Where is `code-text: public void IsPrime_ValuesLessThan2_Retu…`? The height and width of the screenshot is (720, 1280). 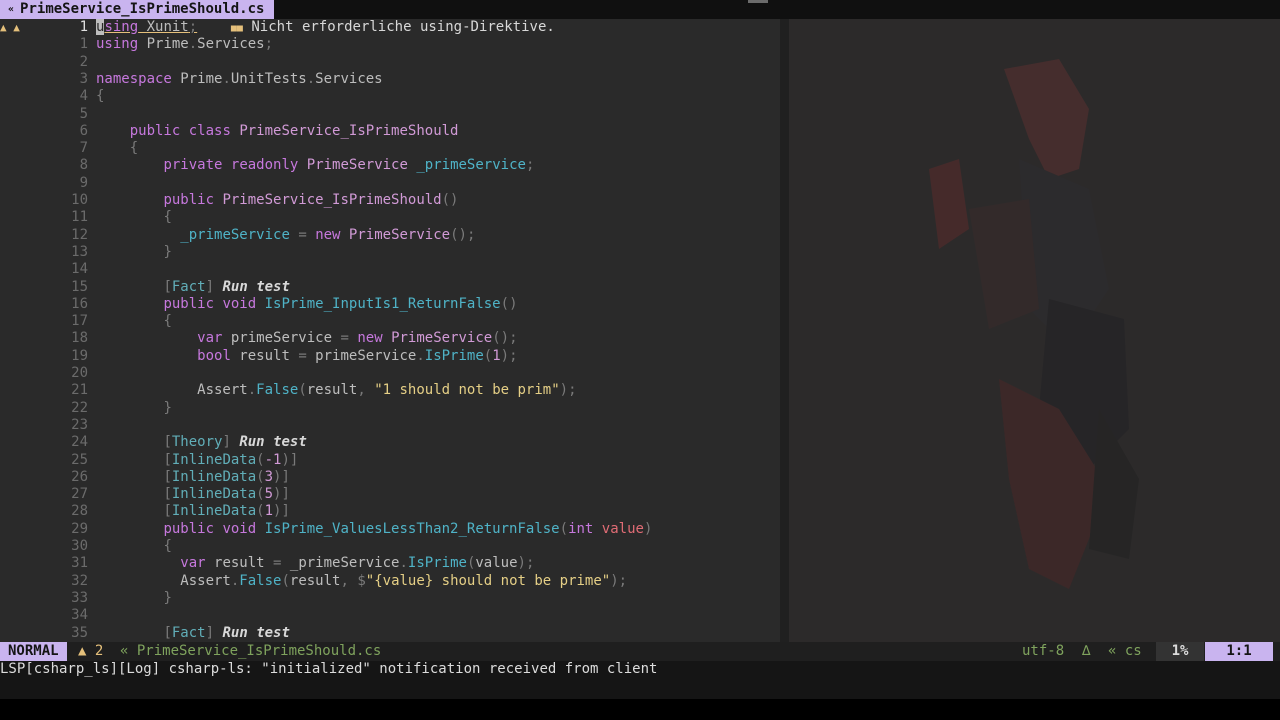
code-text: public void IsPrime_ValuesLessThan2_Retu… is located at coordinates (374, 529).